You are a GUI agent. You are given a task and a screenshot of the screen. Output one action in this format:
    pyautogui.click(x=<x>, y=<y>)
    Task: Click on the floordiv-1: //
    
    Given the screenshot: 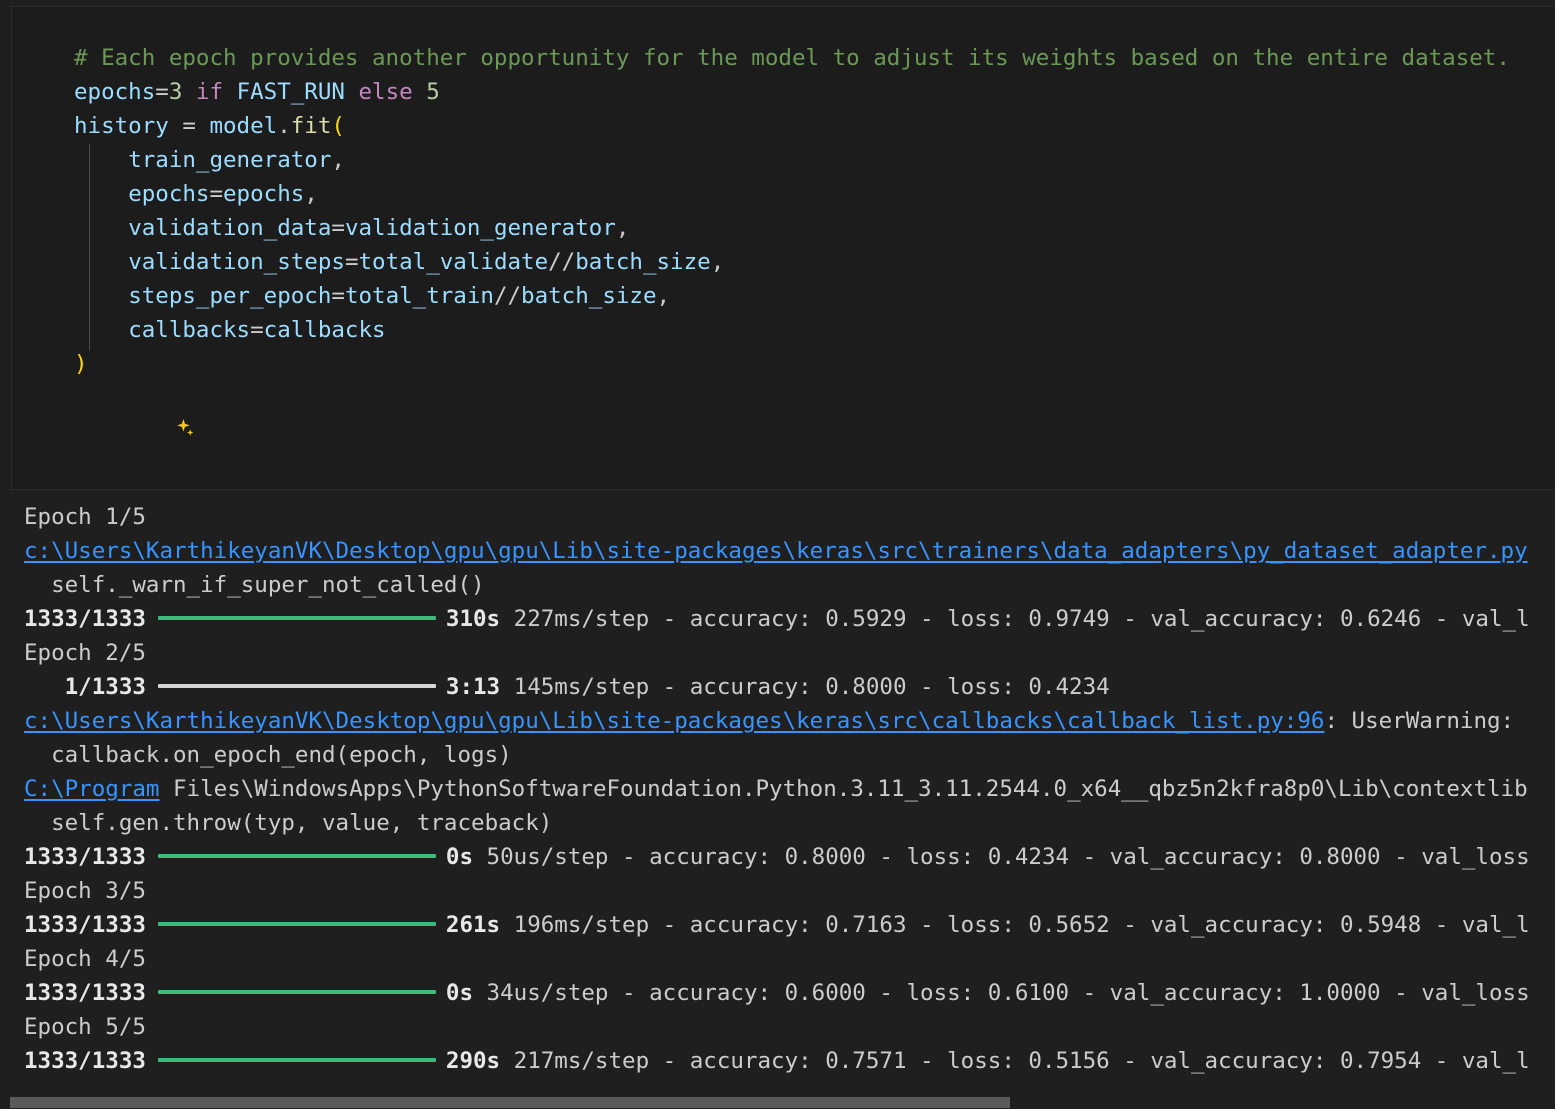 What is the action you would take?
    pyautogui.click(x=562, y=262)
    